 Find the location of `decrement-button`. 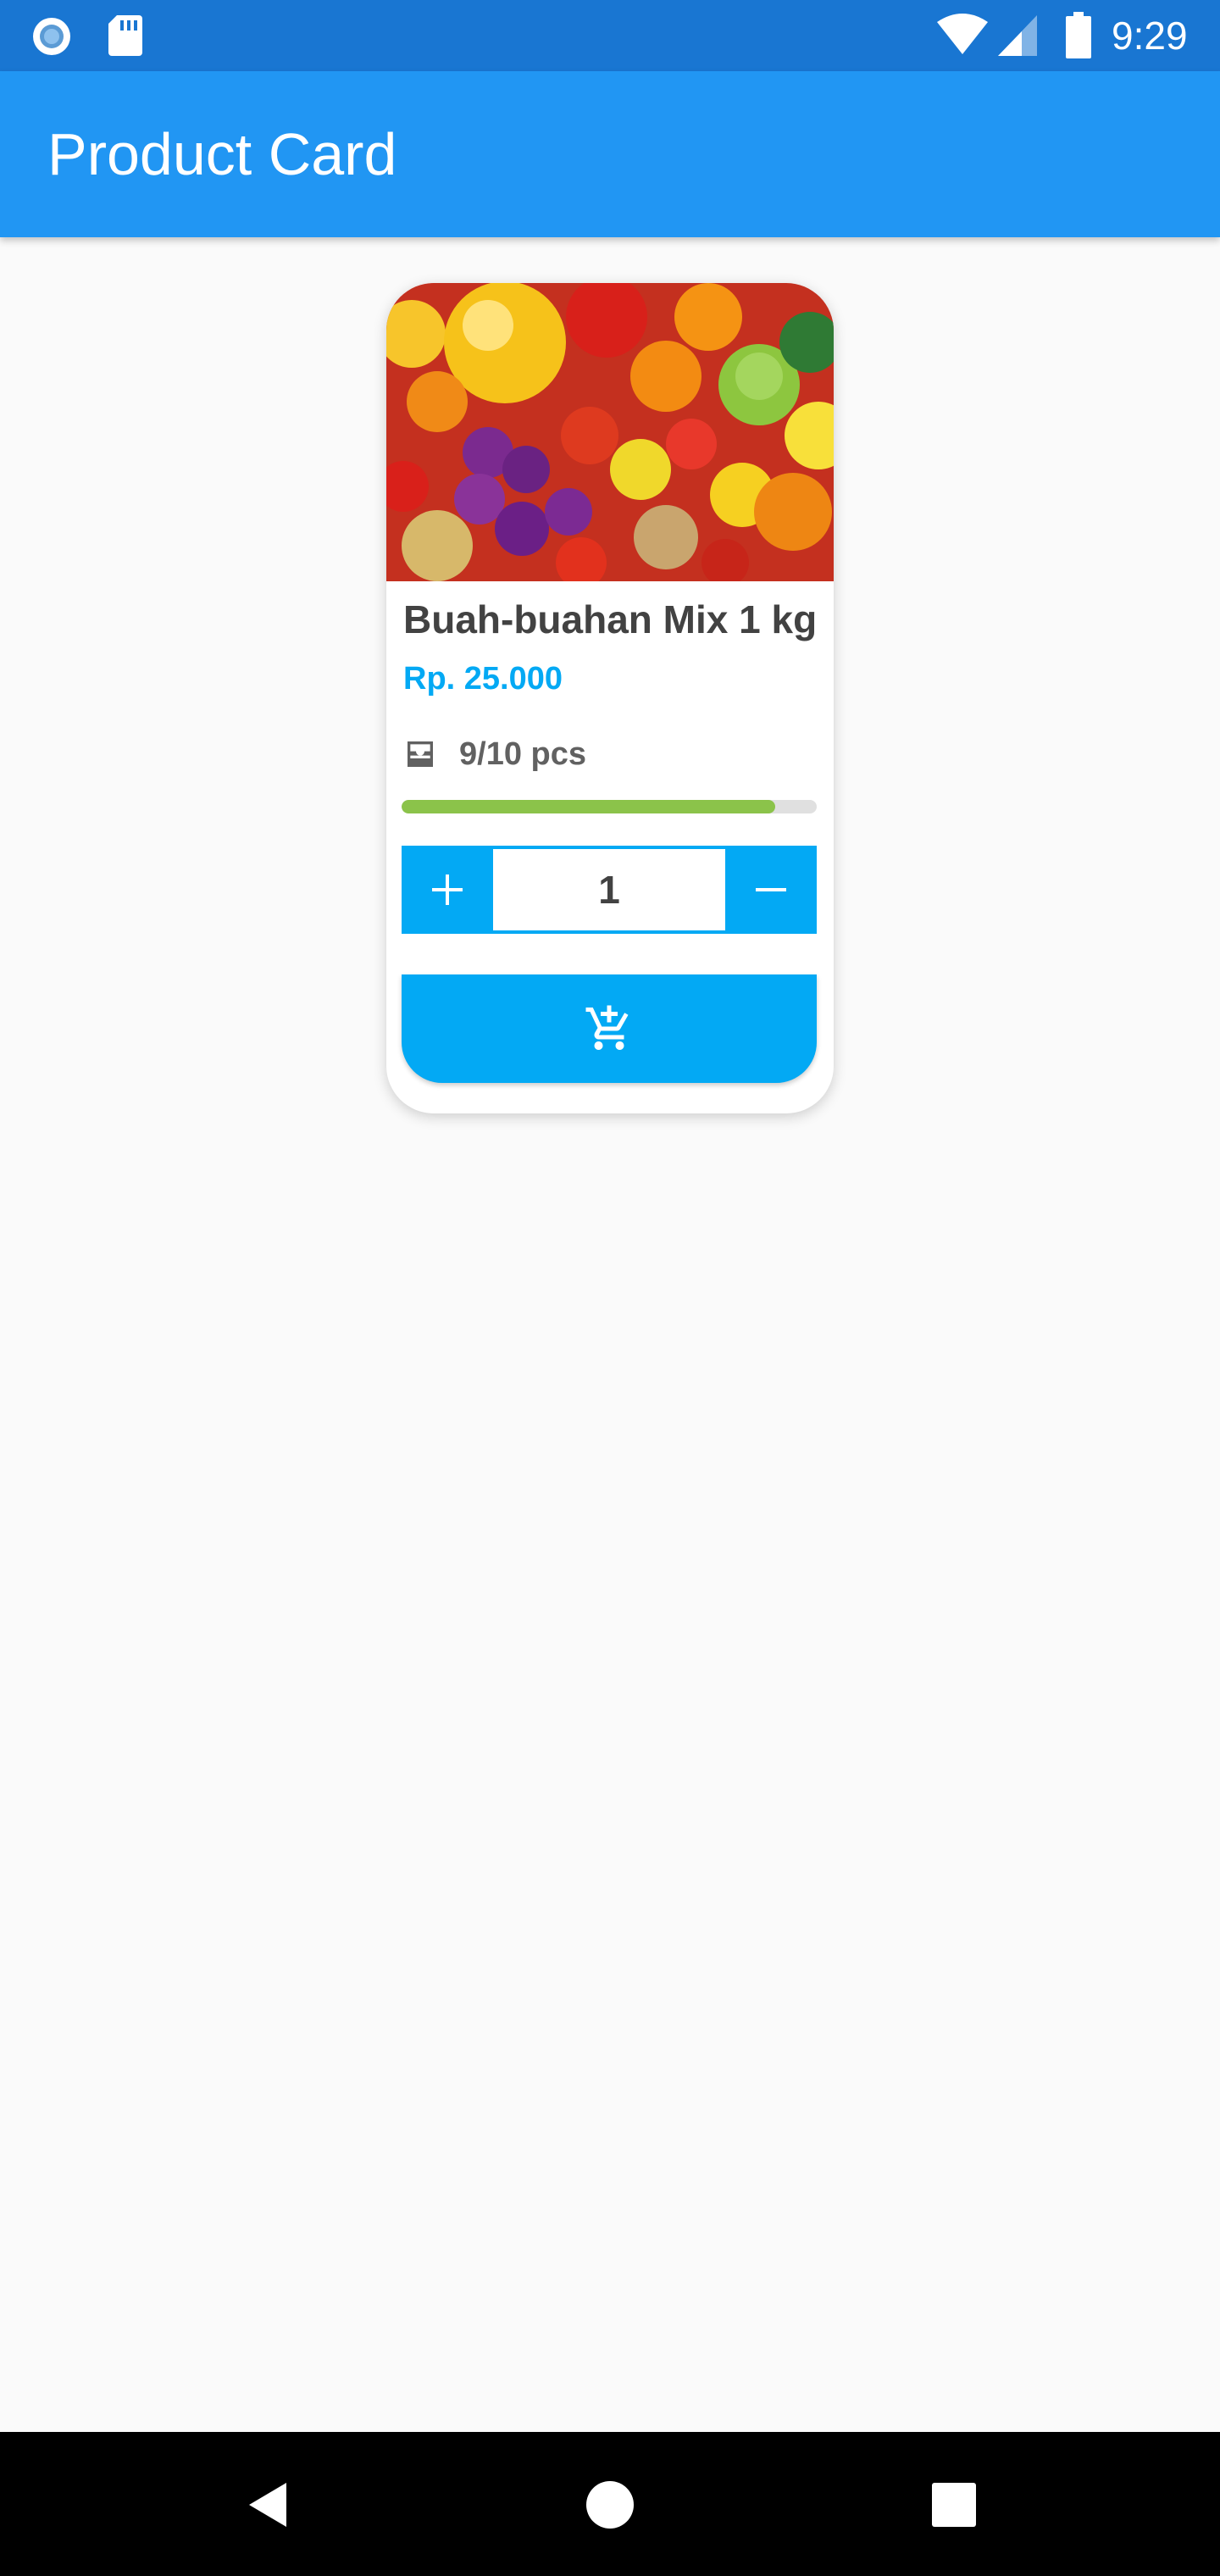

decrement-button is located at coordinates (771, 890).